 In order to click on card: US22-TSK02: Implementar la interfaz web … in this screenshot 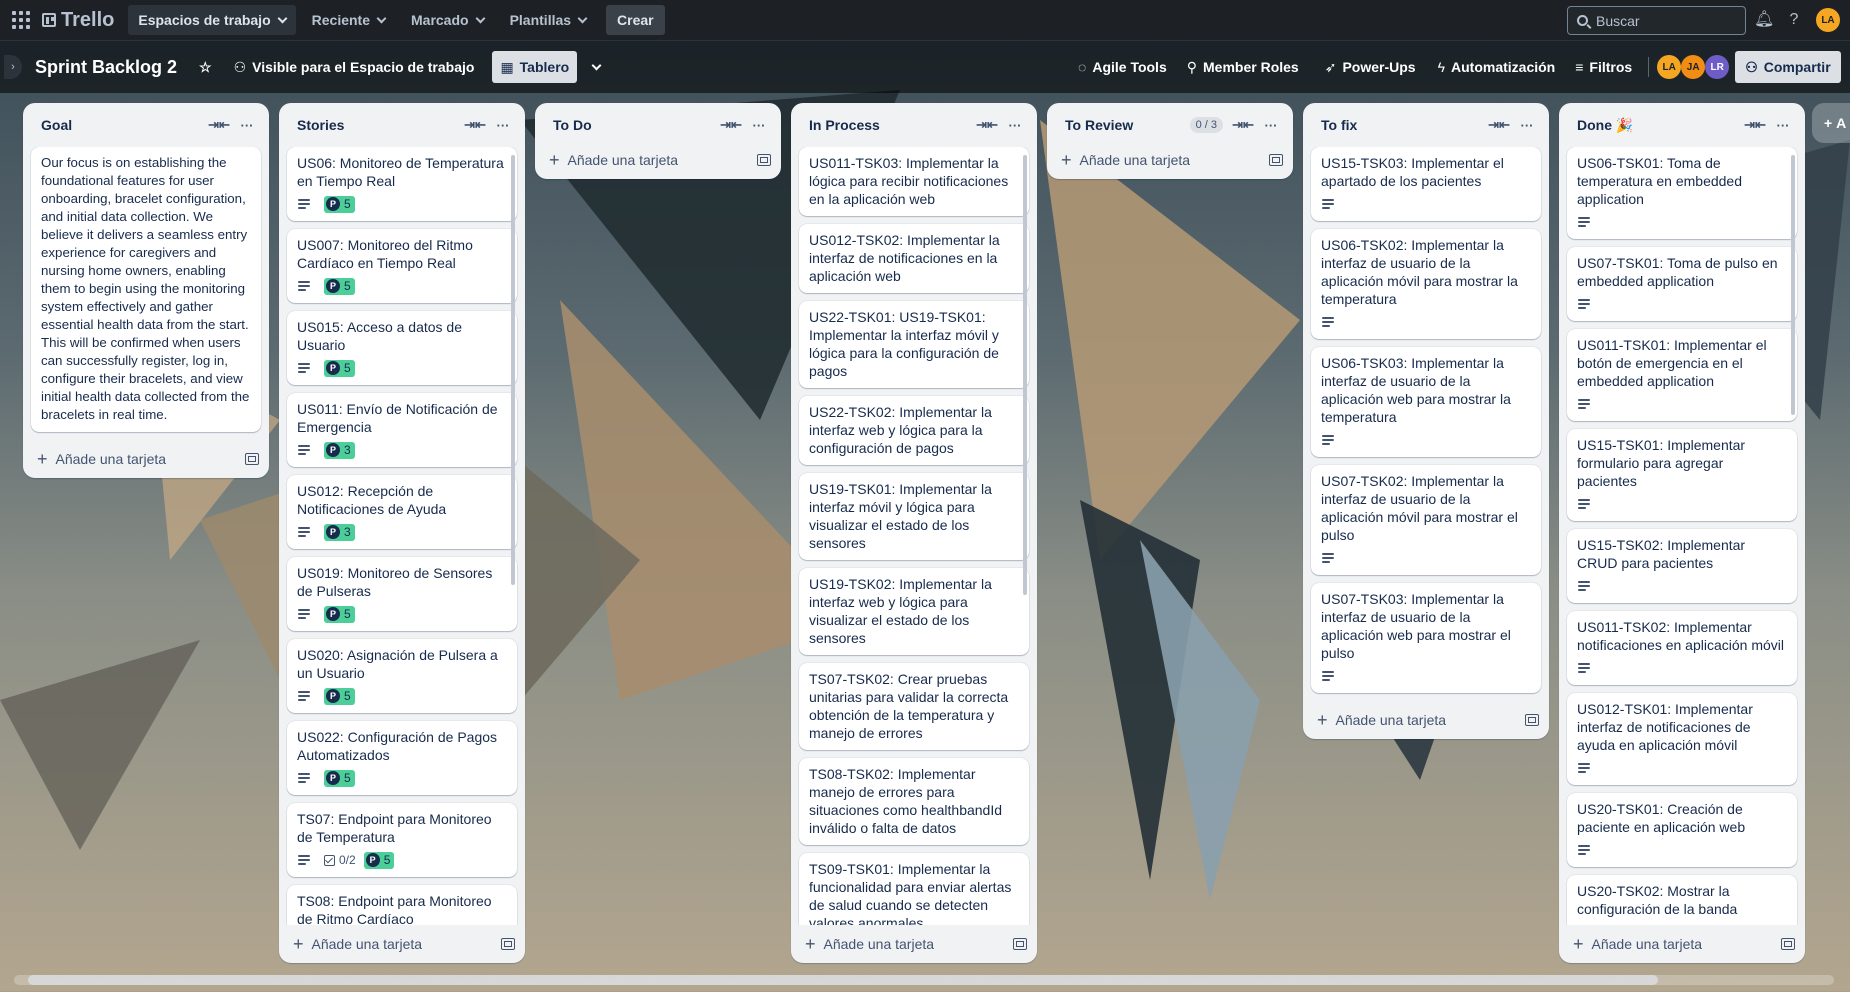, I will do `click(914, 430)`.